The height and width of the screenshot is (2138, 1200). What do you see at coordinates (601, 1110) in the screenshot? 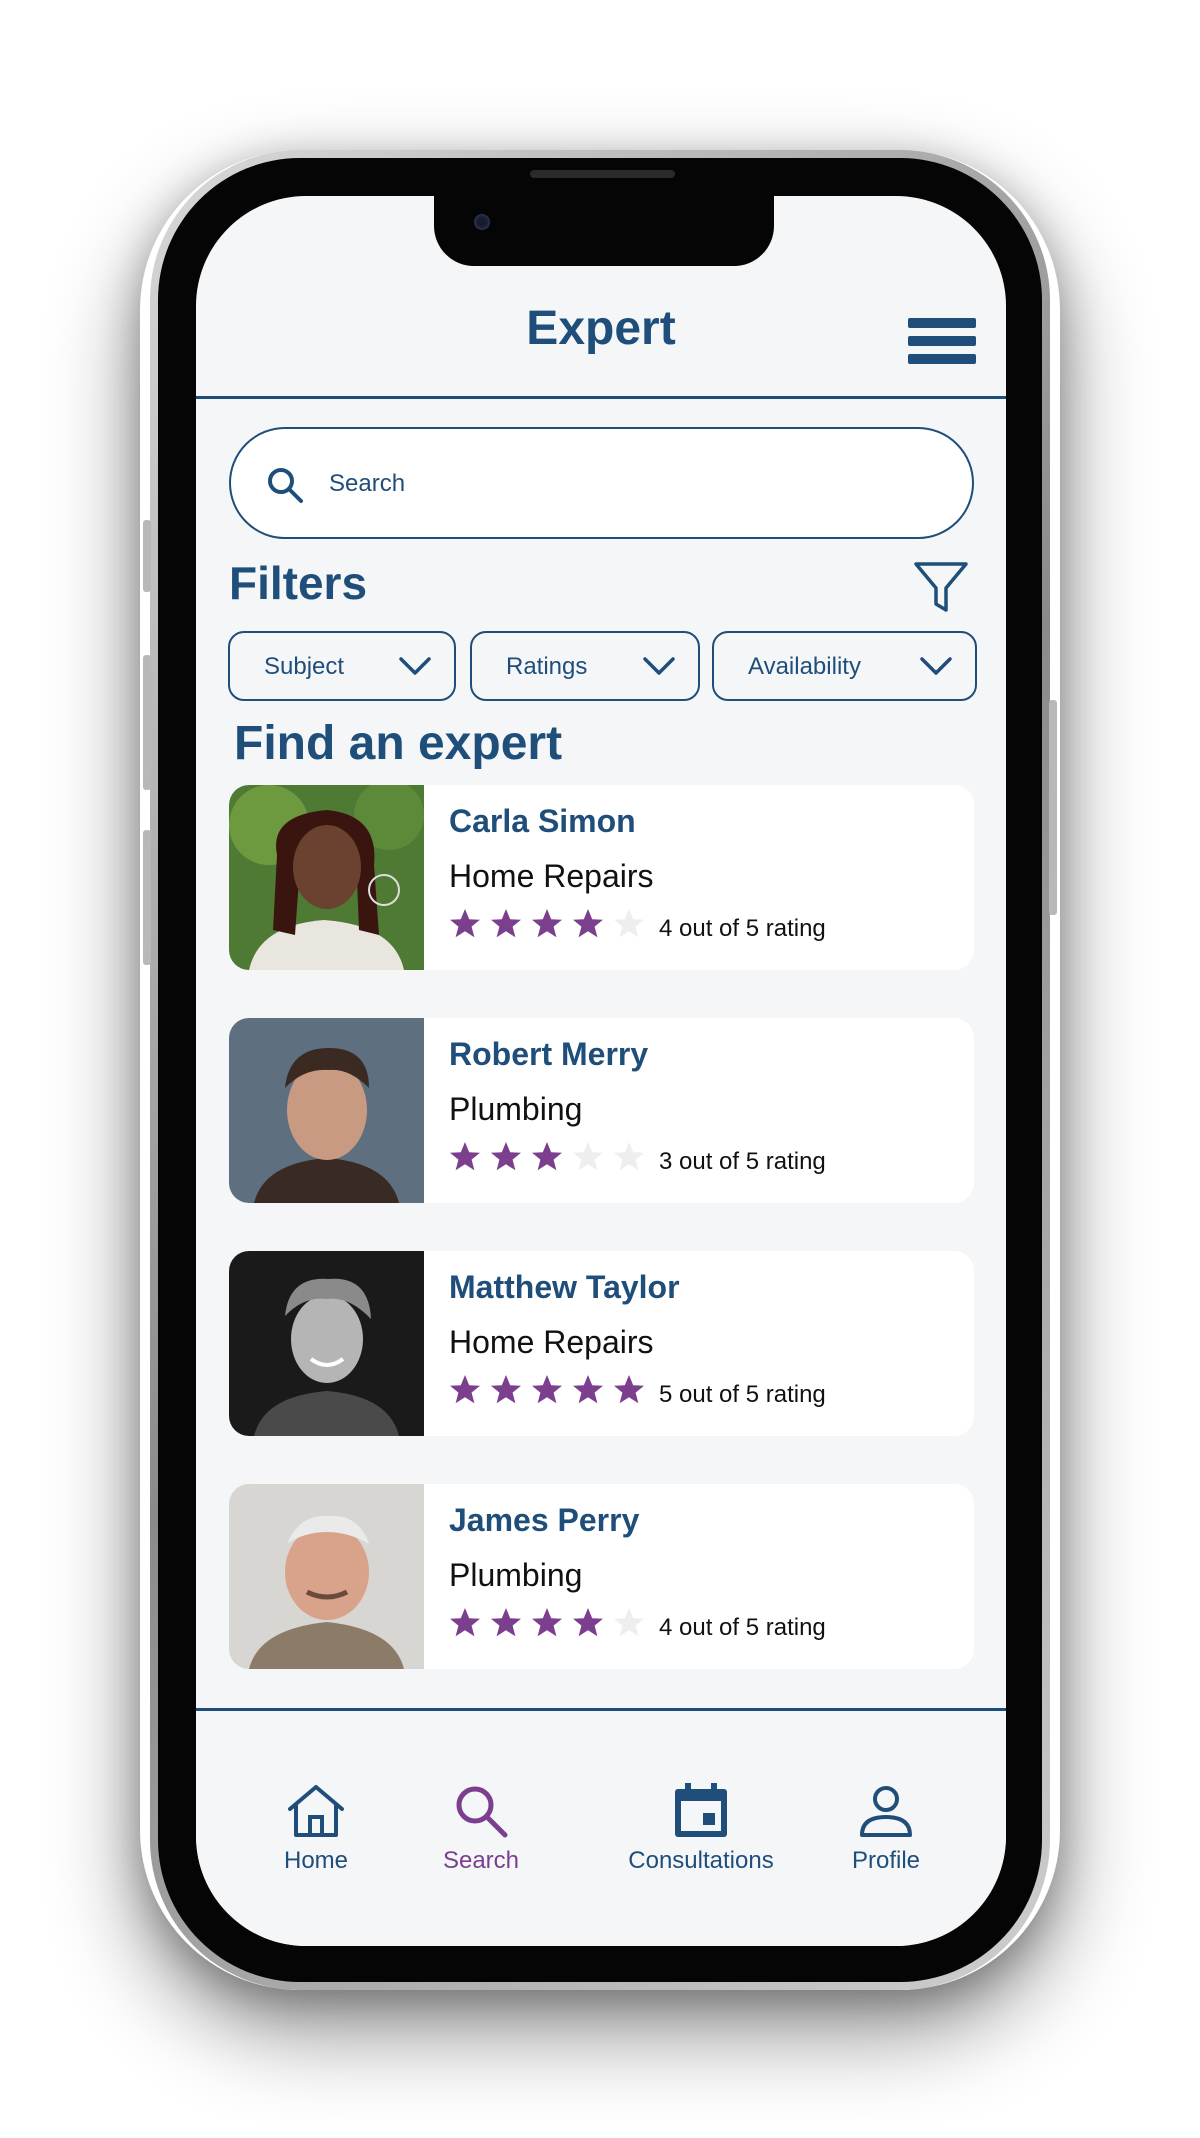
I see `expert-card-robert-merry: Robert Merry Plumbing 3 out of 5 rating` at bounding box center [601, 1110].